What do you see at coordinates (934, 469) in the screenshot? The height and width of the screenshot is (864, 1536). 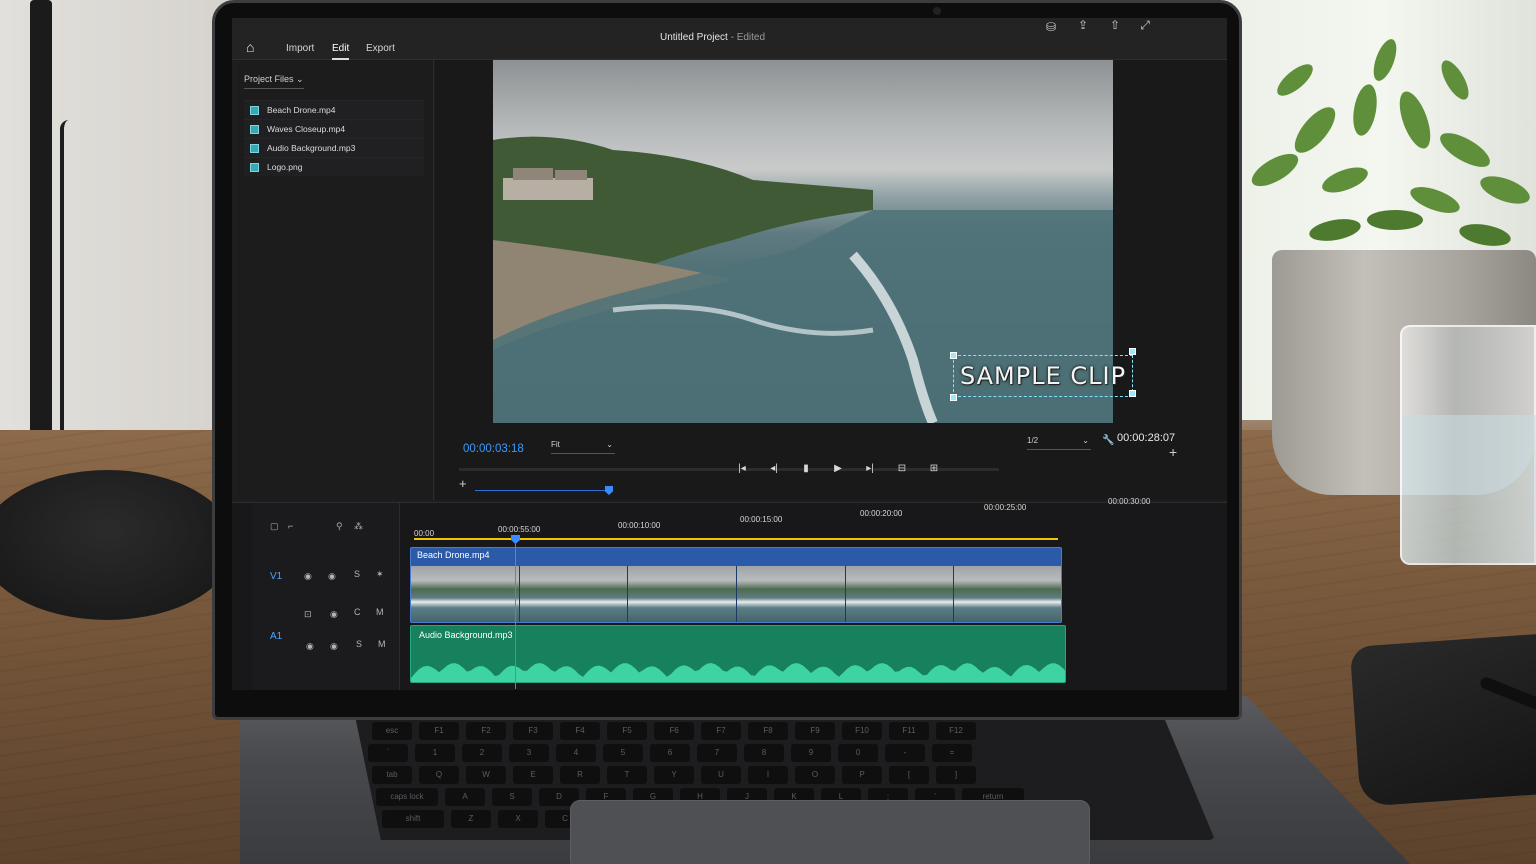 I see `overwrite-icon: ⊞` at bounding box center [934, 469].